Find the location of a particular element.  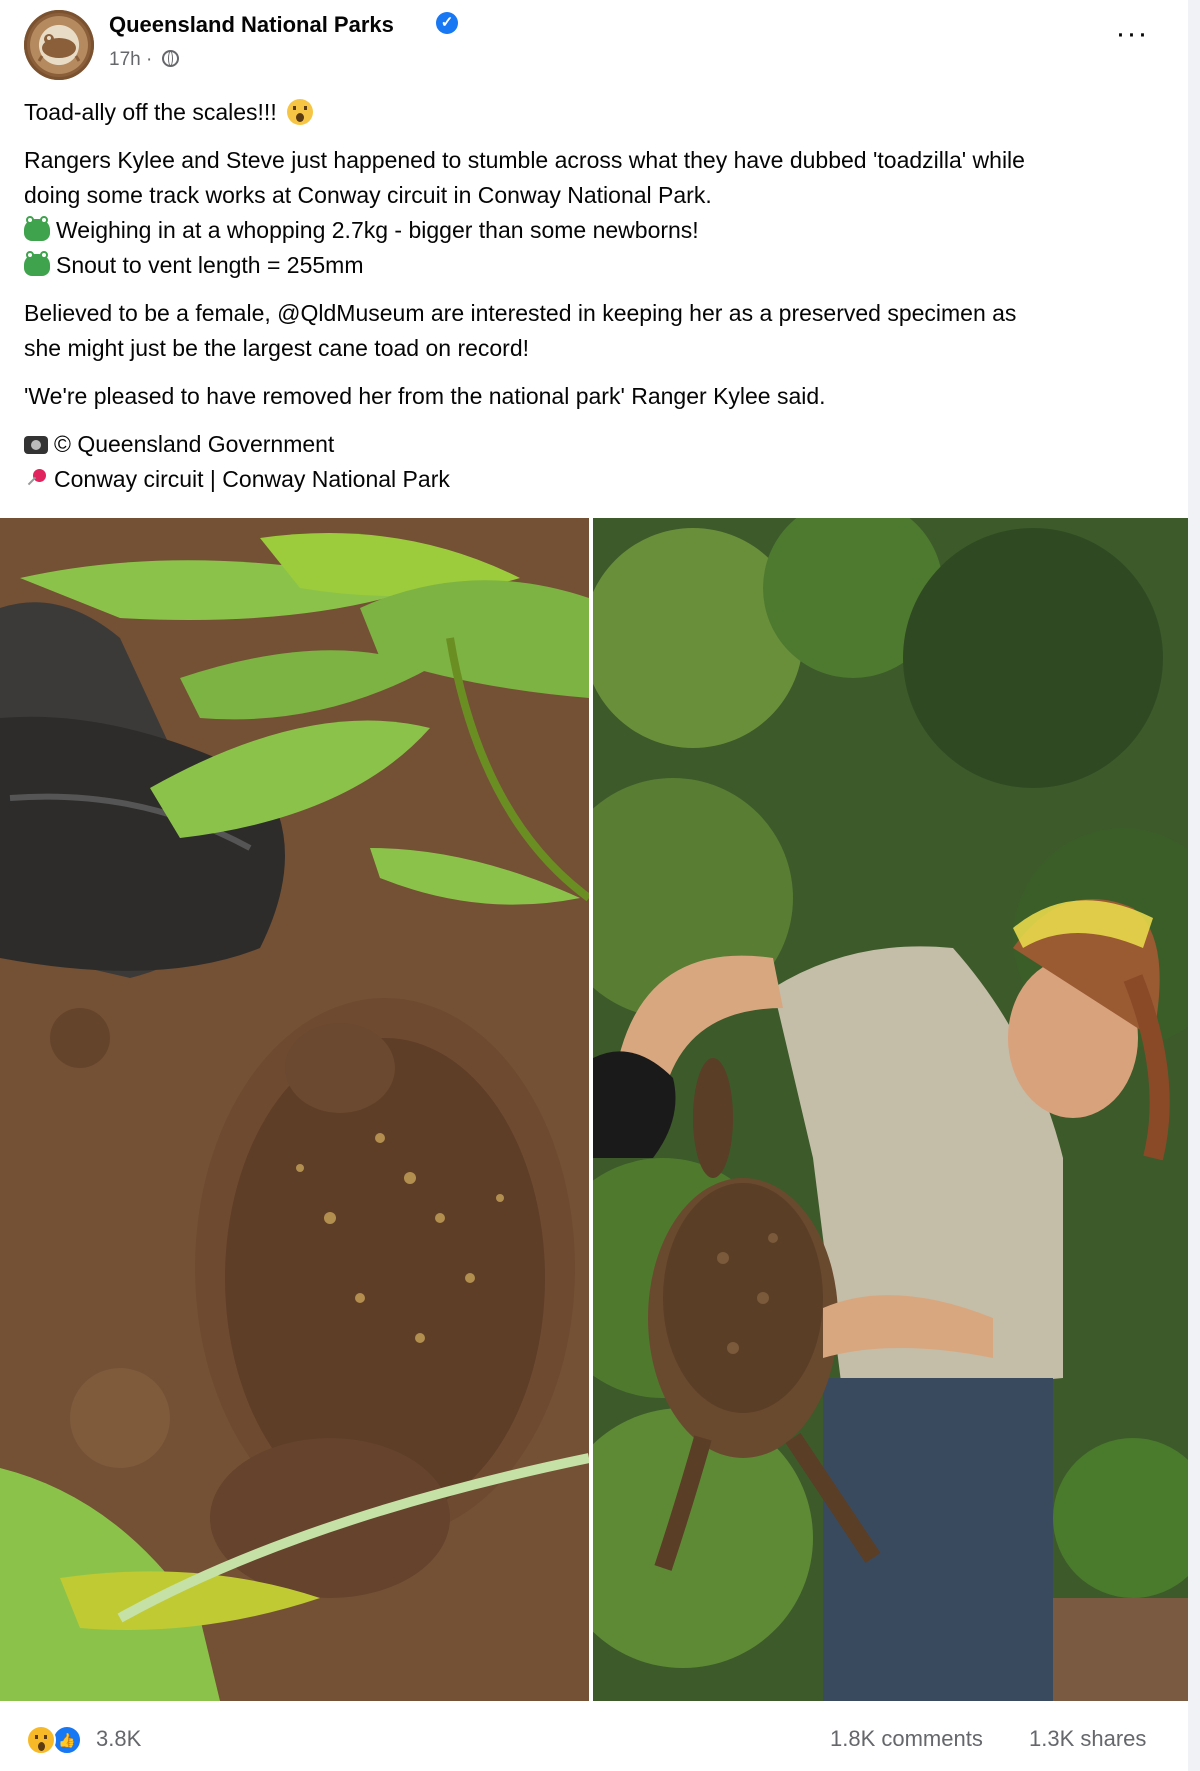

page-avatar is located at coordinates (59, 45).